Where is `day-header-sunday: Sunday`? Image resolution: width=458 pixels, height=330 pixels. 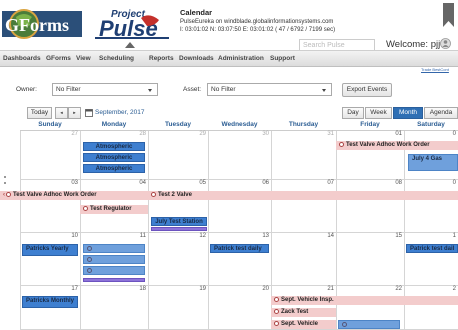
day-header-sunday: Sunday is located at coordinates (50, 126).